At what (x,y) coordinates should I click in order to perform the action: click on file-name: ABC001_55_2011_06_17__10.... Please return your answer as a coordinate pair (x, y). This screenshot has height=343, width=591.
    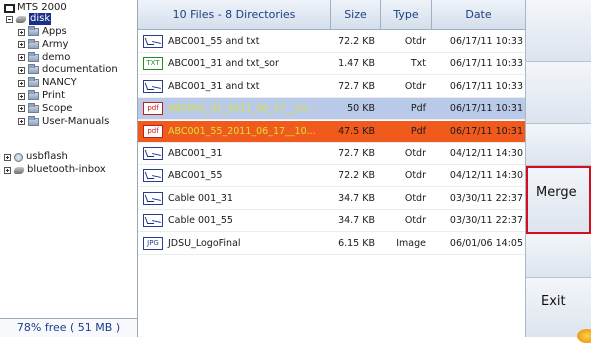
    Looking at the image, I should click on (242, 131).